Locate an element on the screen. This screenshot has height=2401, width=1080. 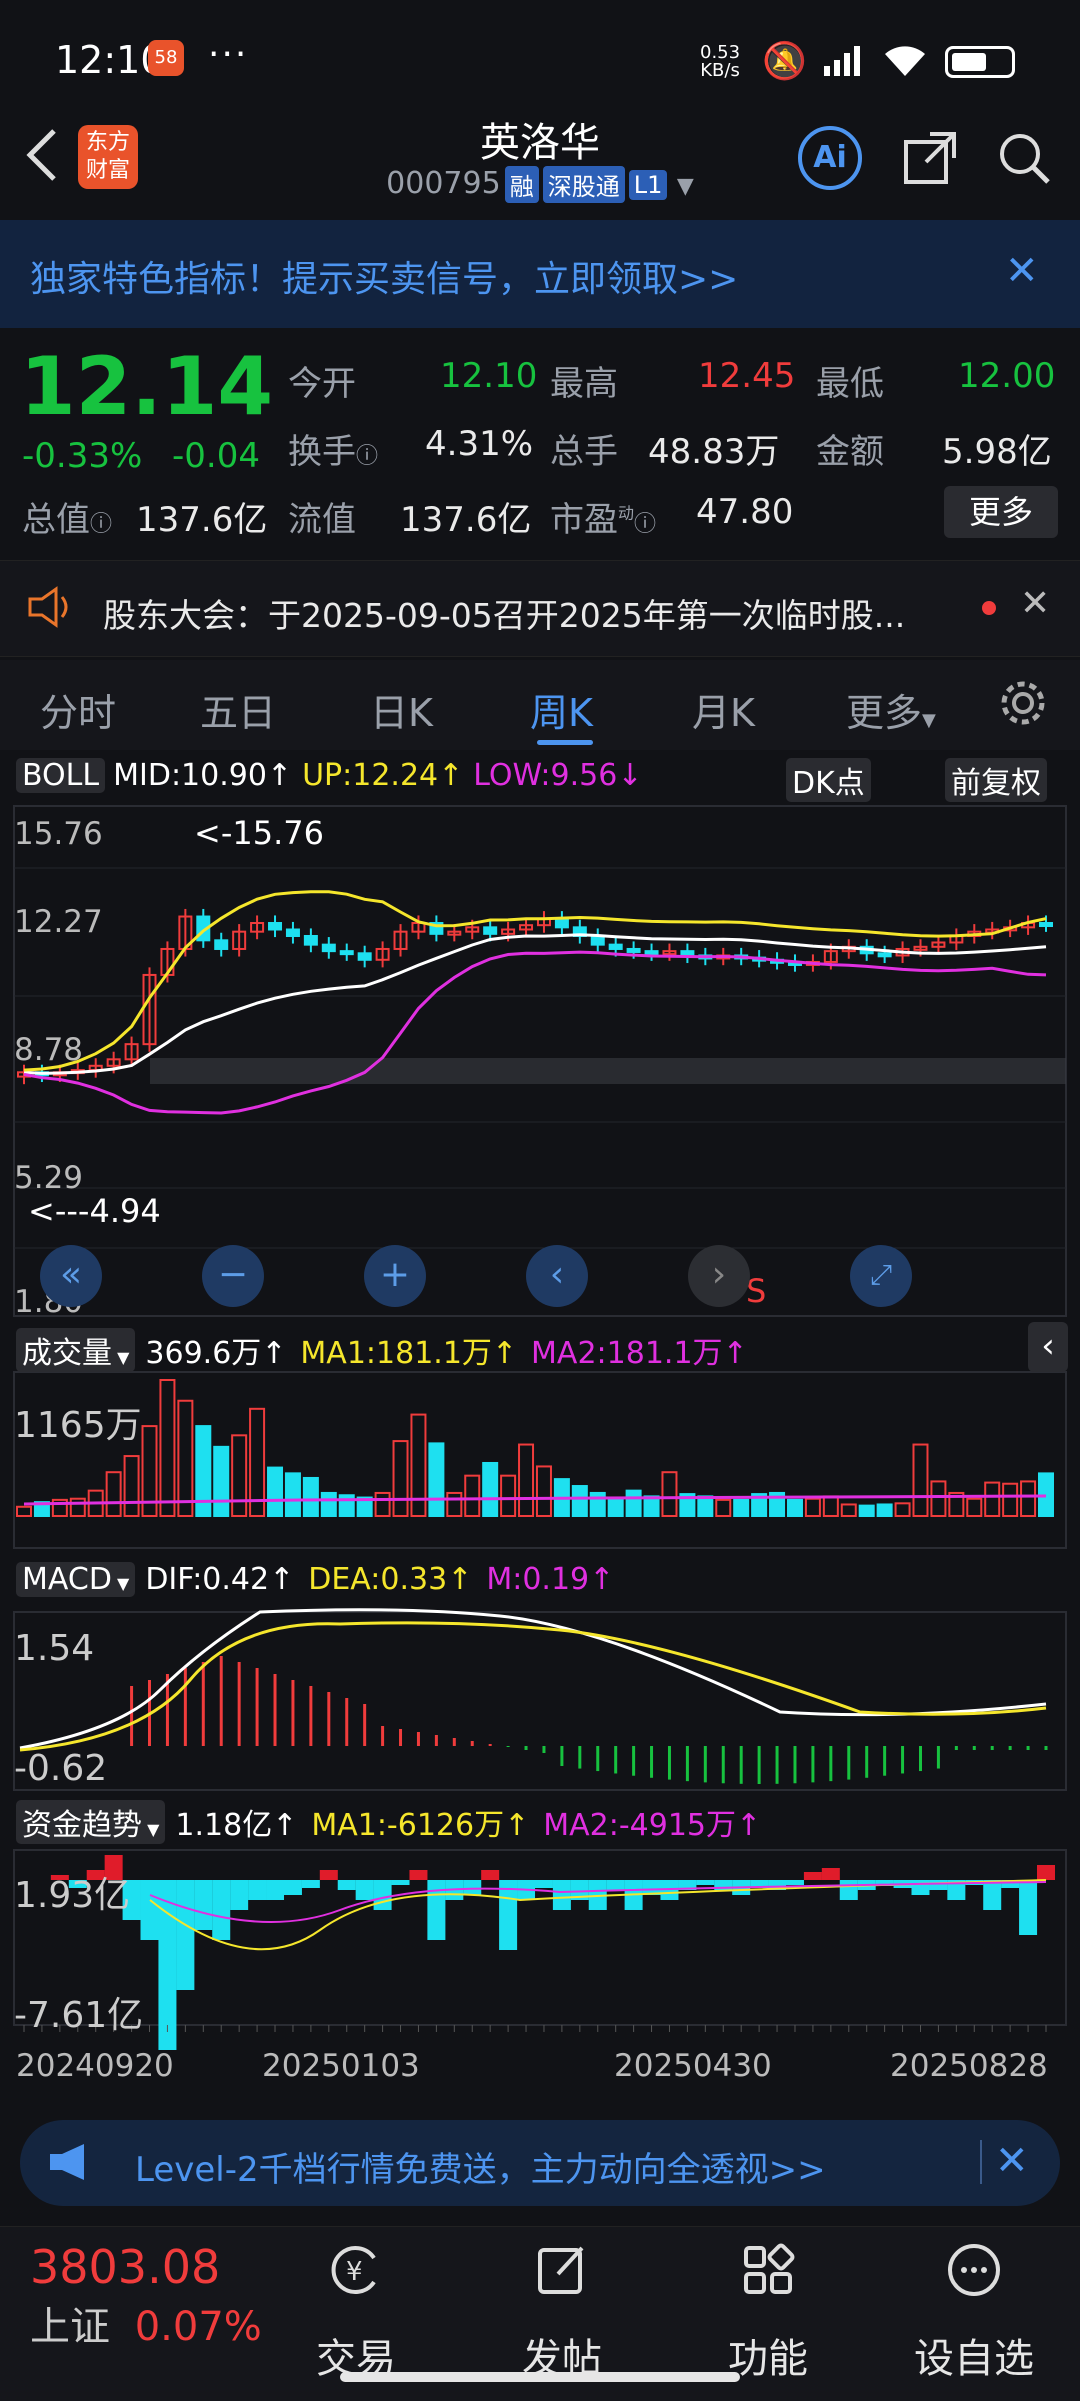
adjust-button: 前复权 is located at coordinates (996, 780).